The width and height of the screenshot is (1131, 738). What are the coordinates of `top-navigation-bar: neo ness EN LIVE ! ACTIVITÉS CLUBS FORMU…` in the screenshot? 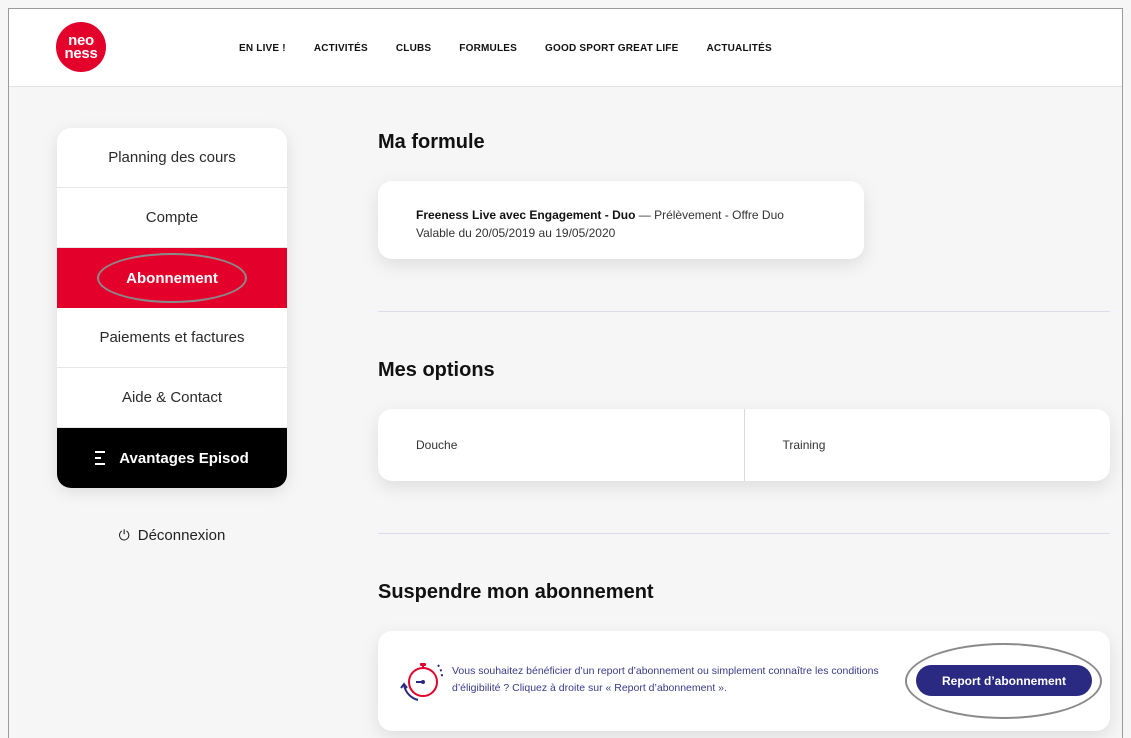 It's located at (565, 48).